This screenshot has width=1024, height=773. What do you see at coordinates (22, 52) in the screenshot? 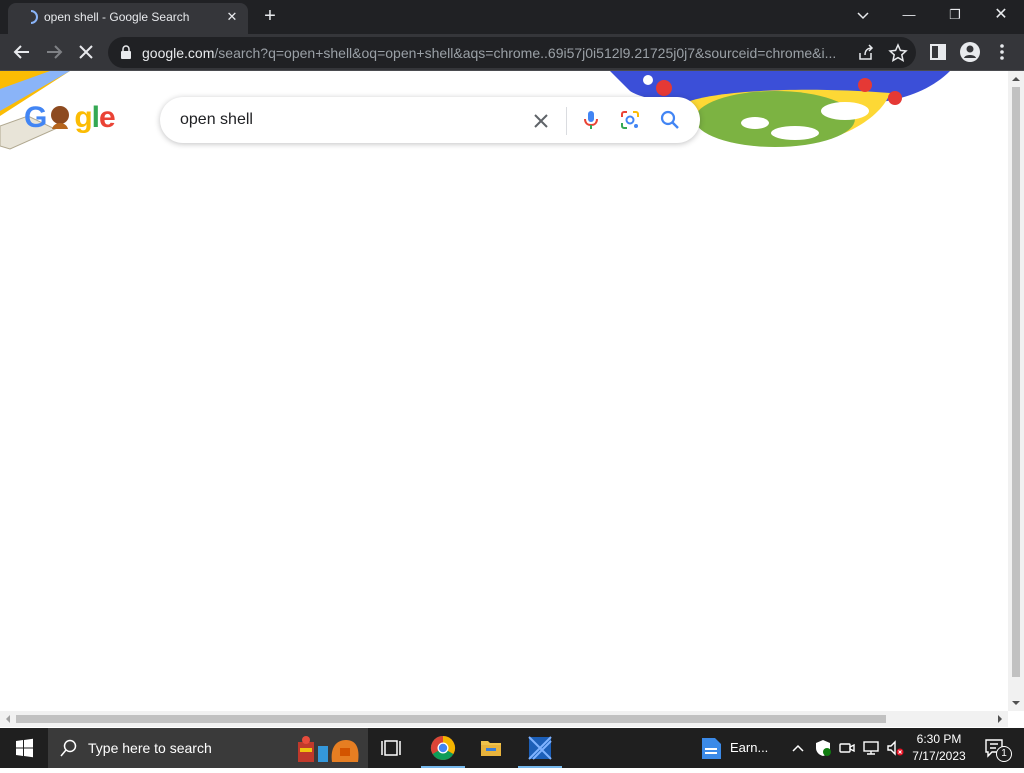
I see `back-arrow-icon` at bounding box center [22, 52].